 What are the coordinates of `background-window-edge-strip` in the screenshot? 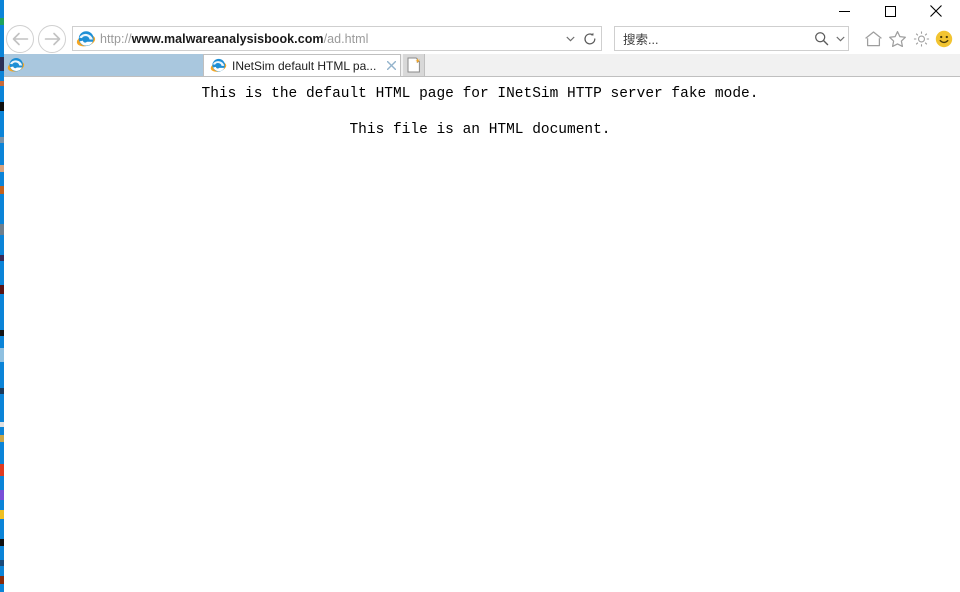 It's located at (2, 296).